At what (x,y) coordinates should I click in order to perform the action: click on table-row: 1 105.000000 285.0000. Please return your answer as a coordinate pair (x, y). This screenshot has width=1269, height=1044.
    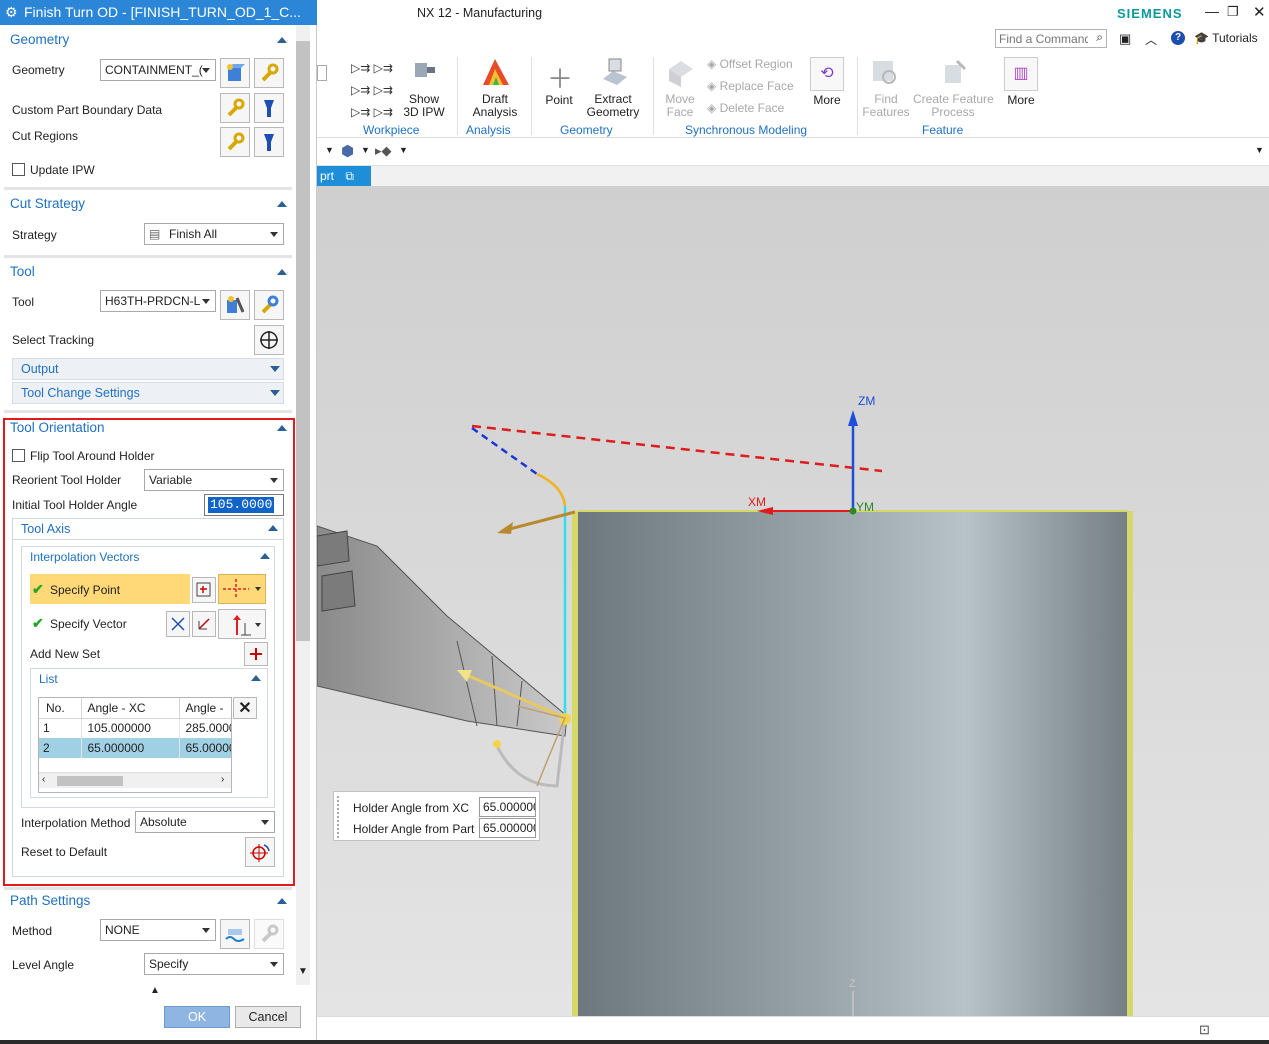
    Looking at the image, I should click on (135, 728).